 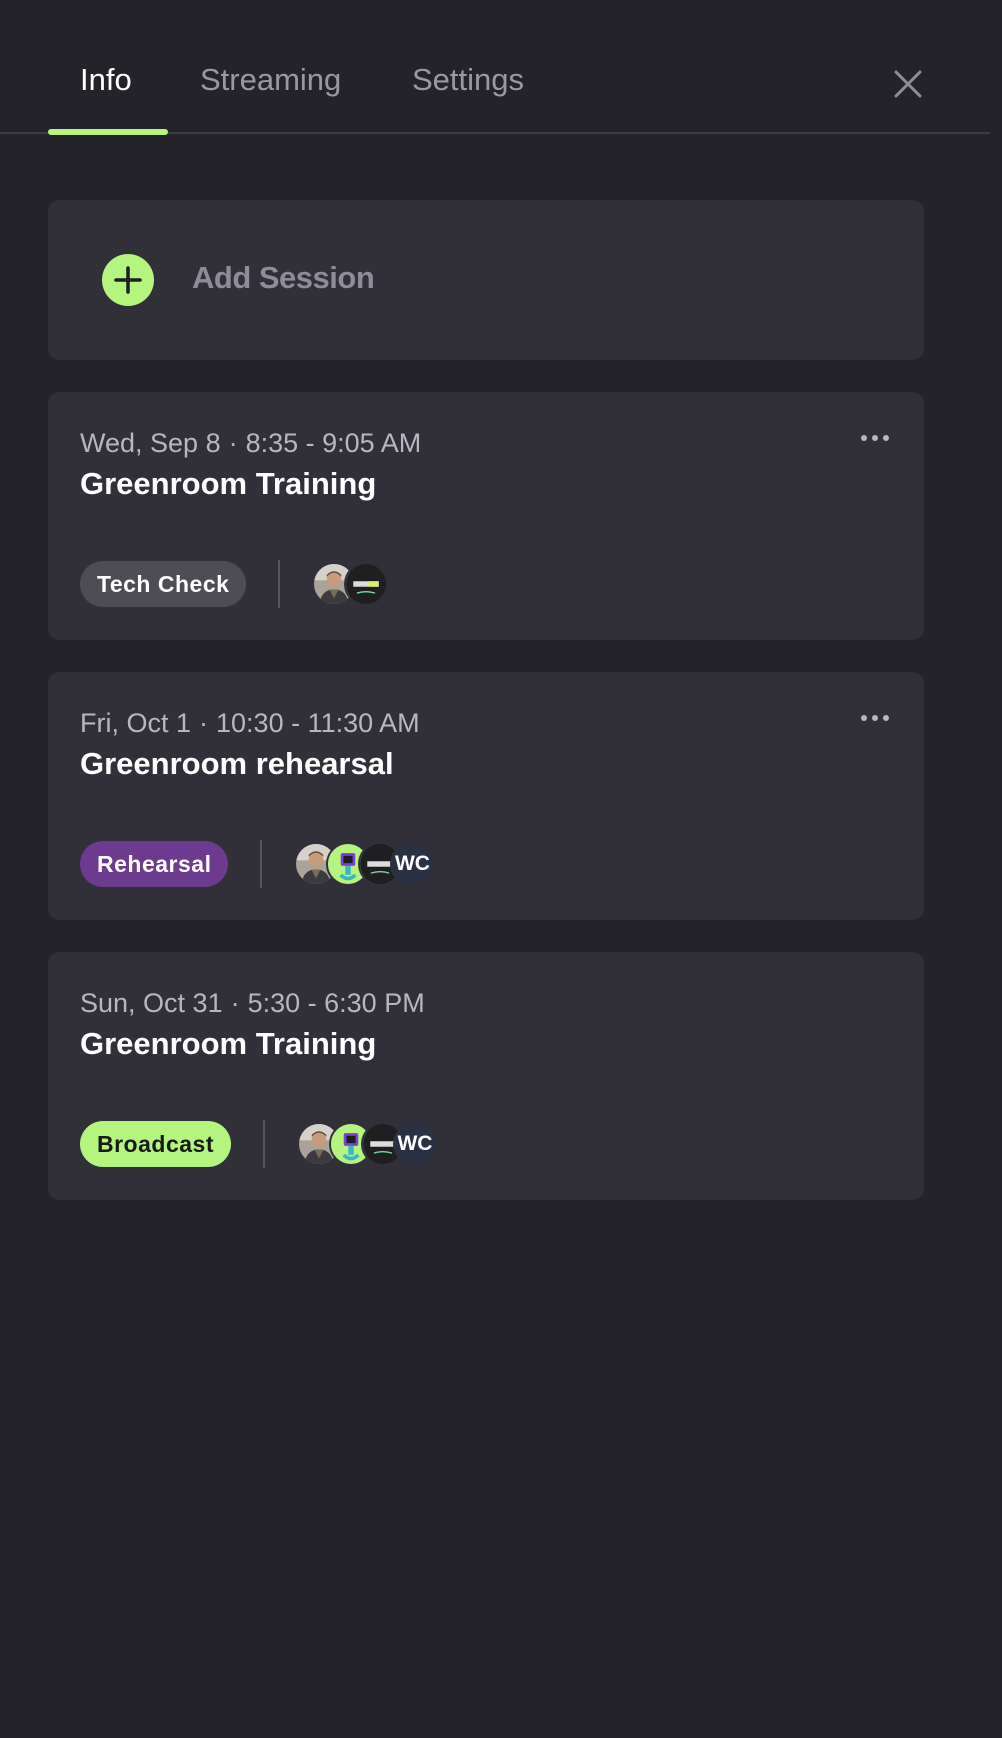 I want to click on session-type-badge: Tech Check, so click(x=163, y=584).